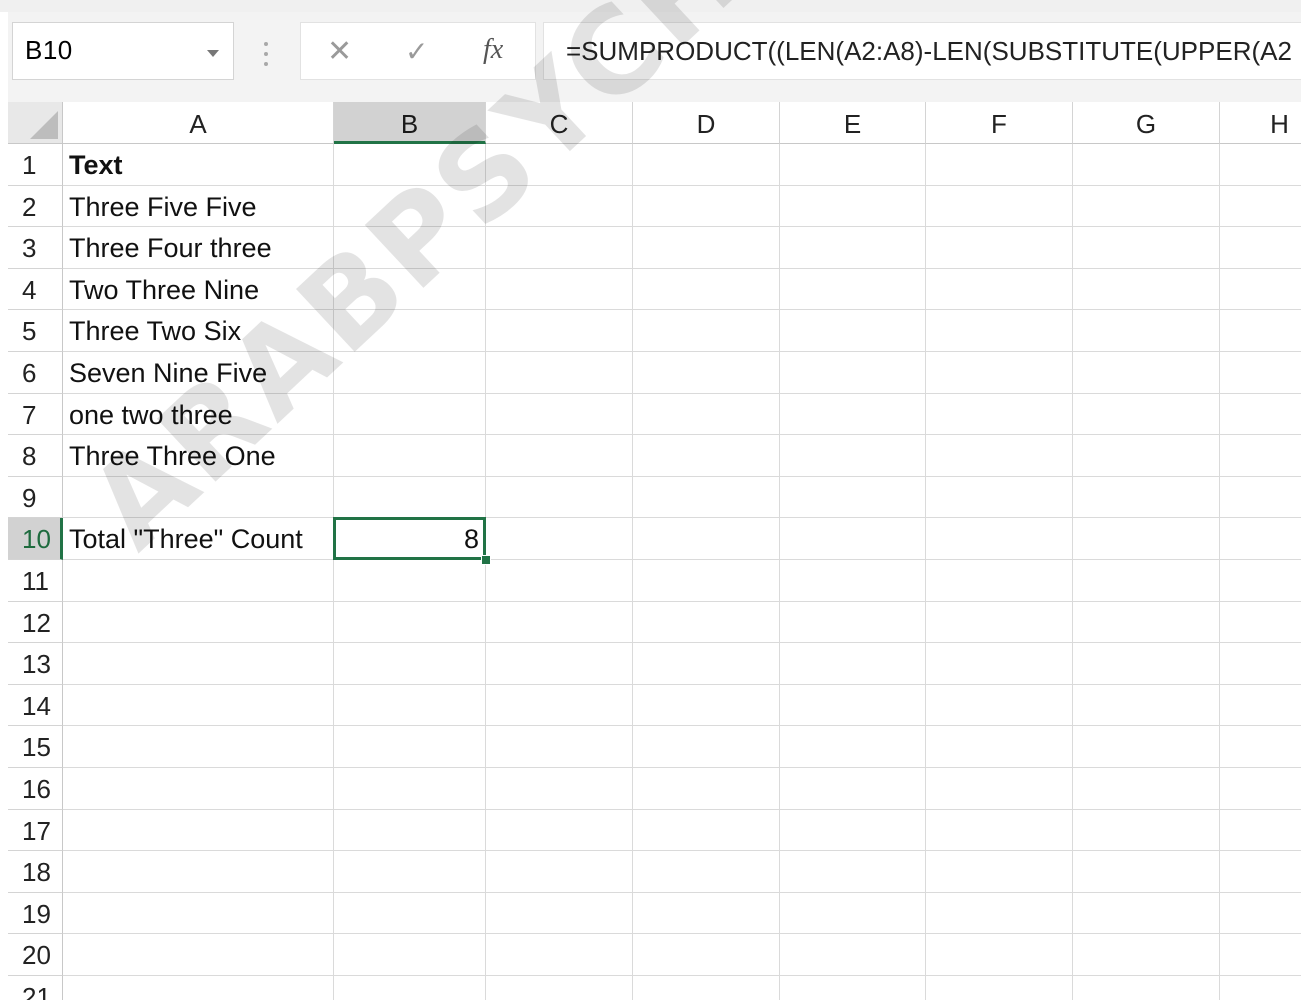  Describe the element at coordinates (1146, 373) in the screenshot. I see `cell-g6` at that location.